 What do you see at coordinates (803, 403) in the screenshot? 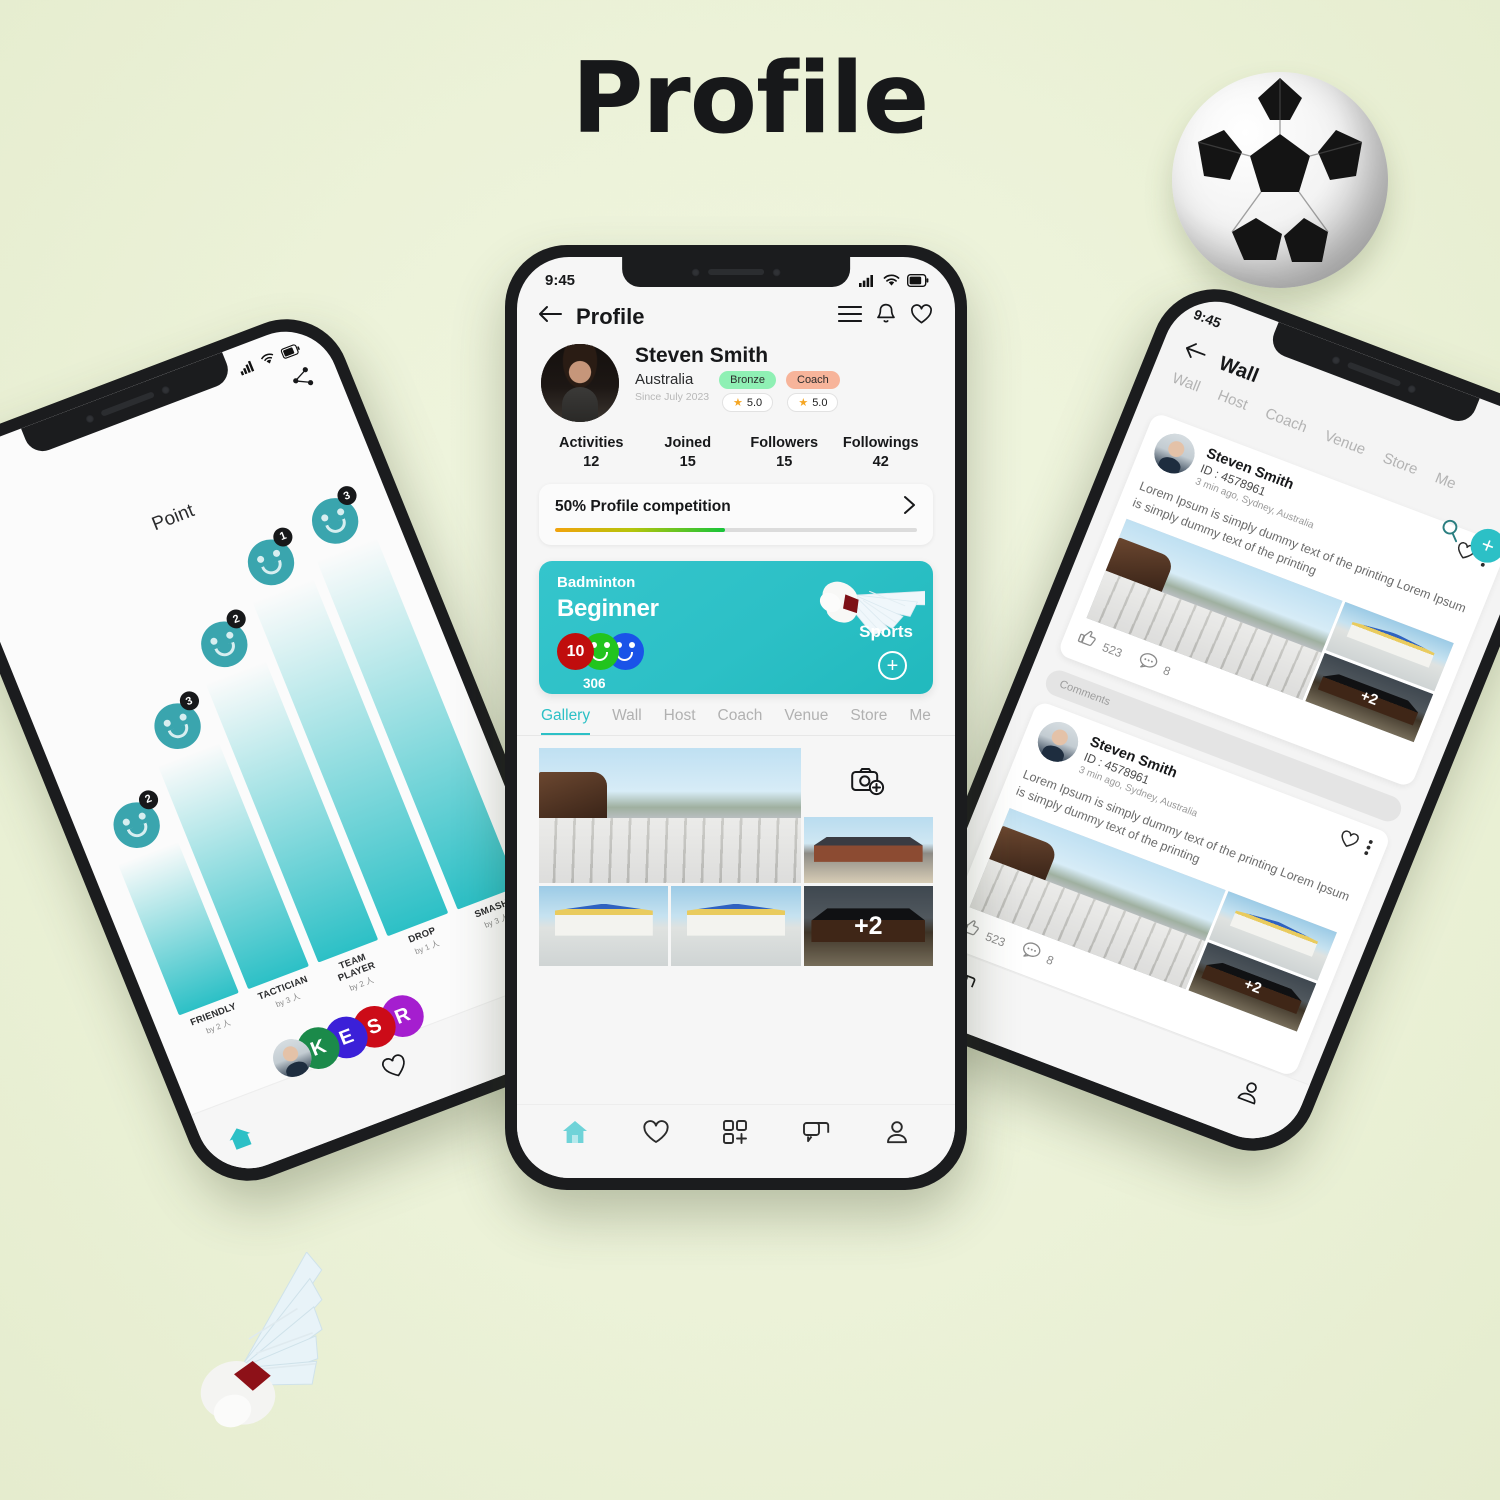
I see `star-icon: ★` at bounding box center [803, 403].